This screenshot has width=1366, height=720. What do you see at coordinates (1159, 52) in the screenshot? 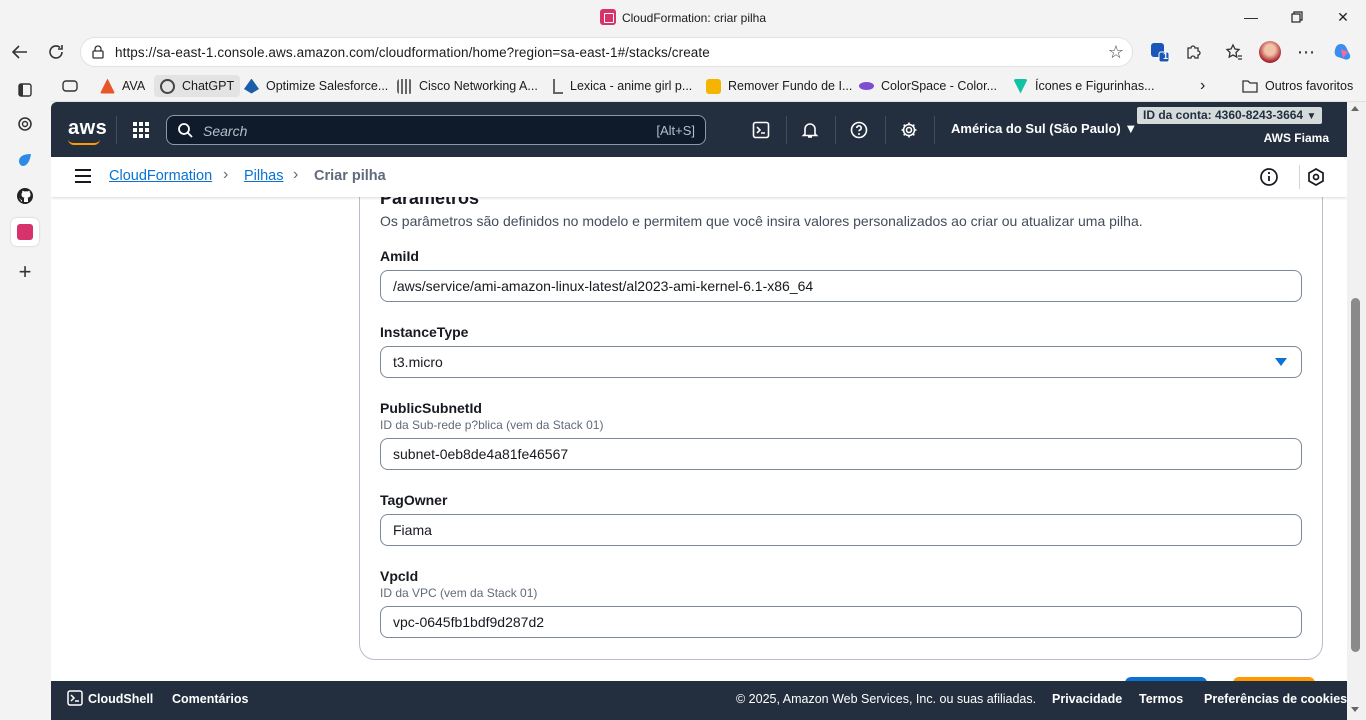
I see `extension-shield-button: 1` at bounding box center [1159, 52].